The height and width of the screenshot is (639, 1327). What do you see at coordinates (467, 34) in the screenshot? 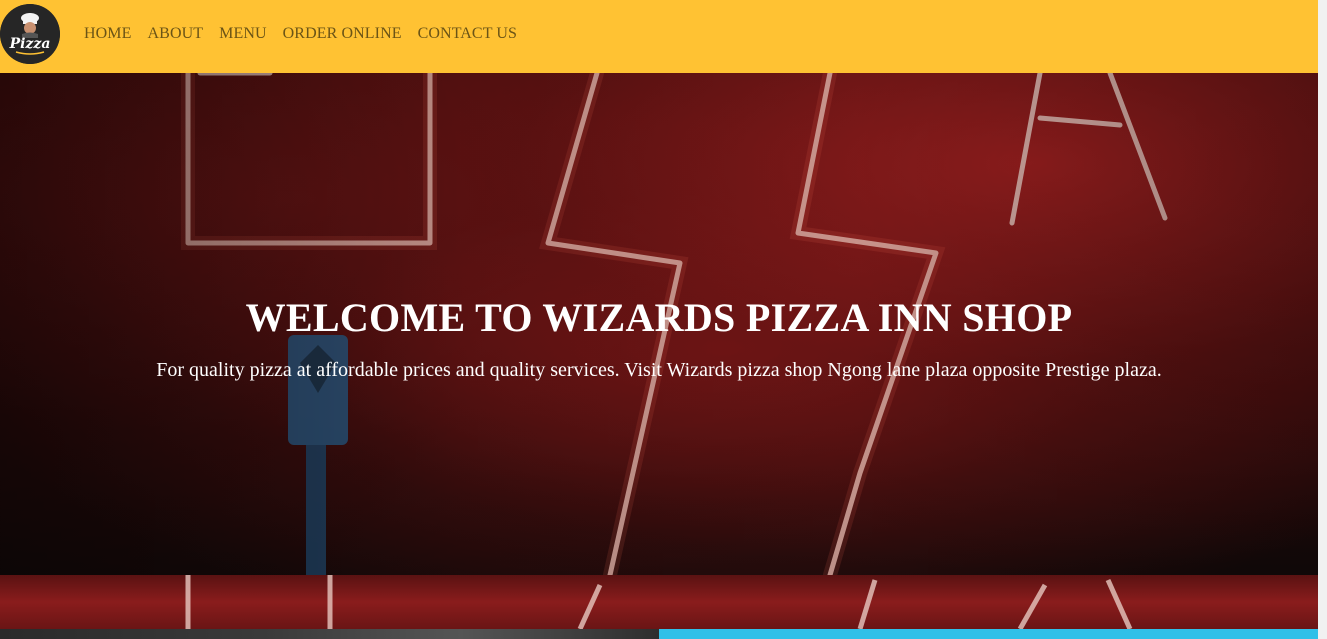
I see `nav-contact-us-link: CONTACT US` at bounding box center [467, 34].